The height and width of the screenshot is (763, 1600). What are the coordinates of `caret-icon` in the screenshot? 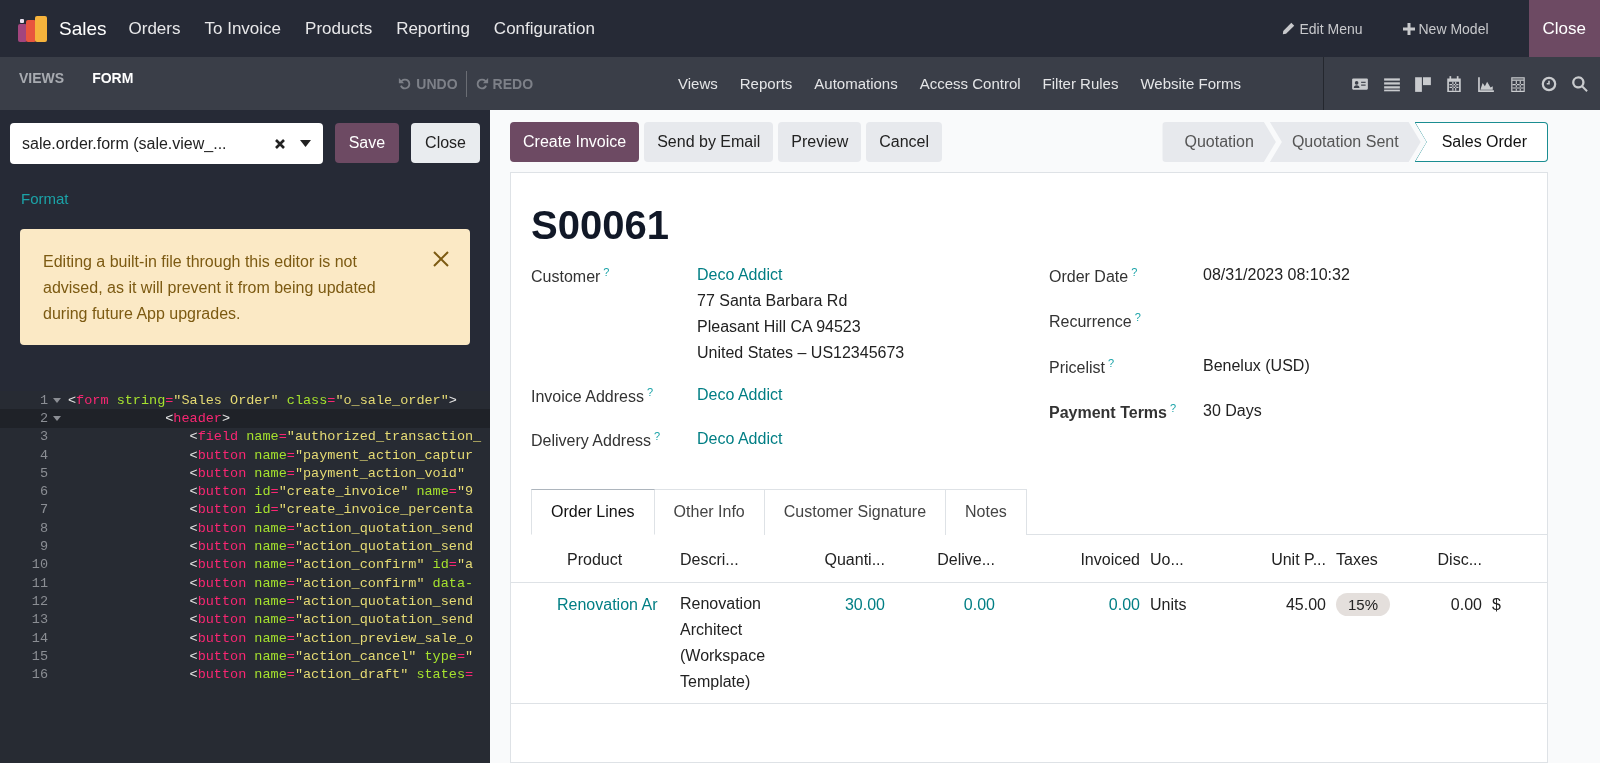 It's located at (305, 143).